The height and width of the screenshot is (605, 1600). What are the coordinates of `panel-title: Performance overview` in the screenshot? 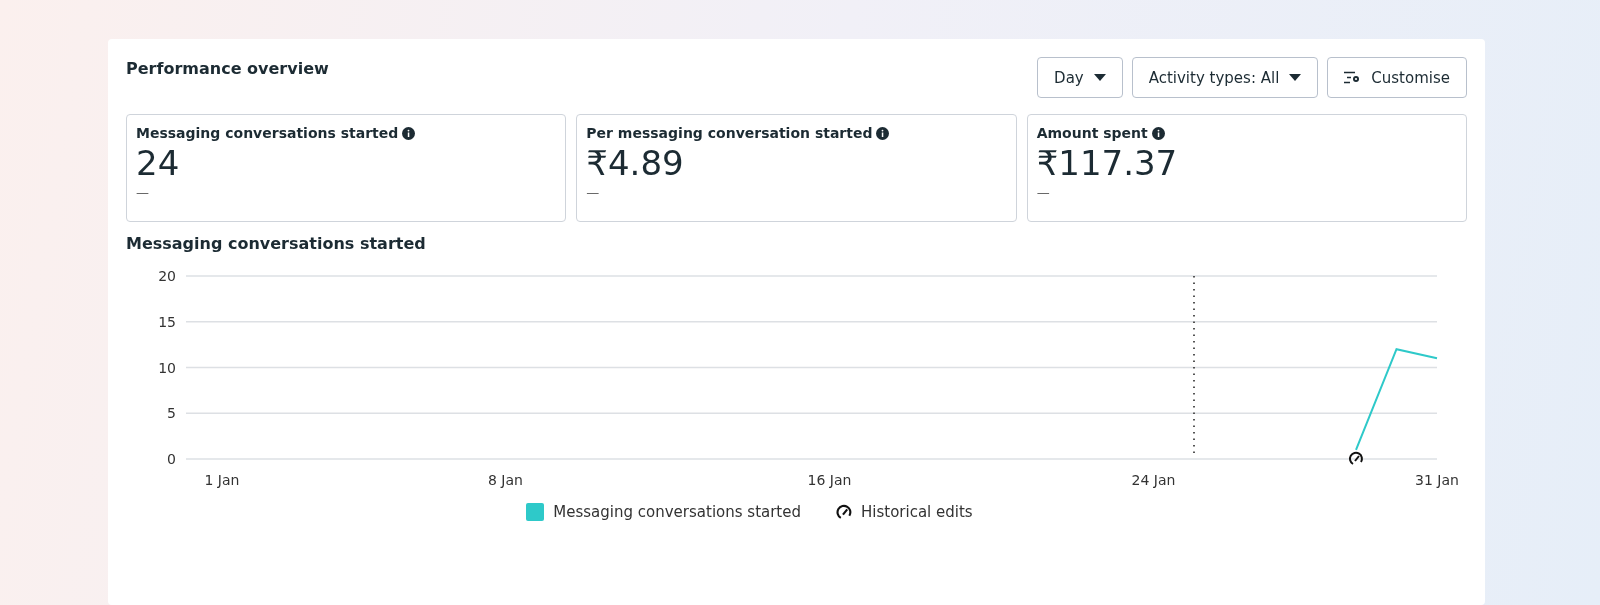 It's located at (227, 68).